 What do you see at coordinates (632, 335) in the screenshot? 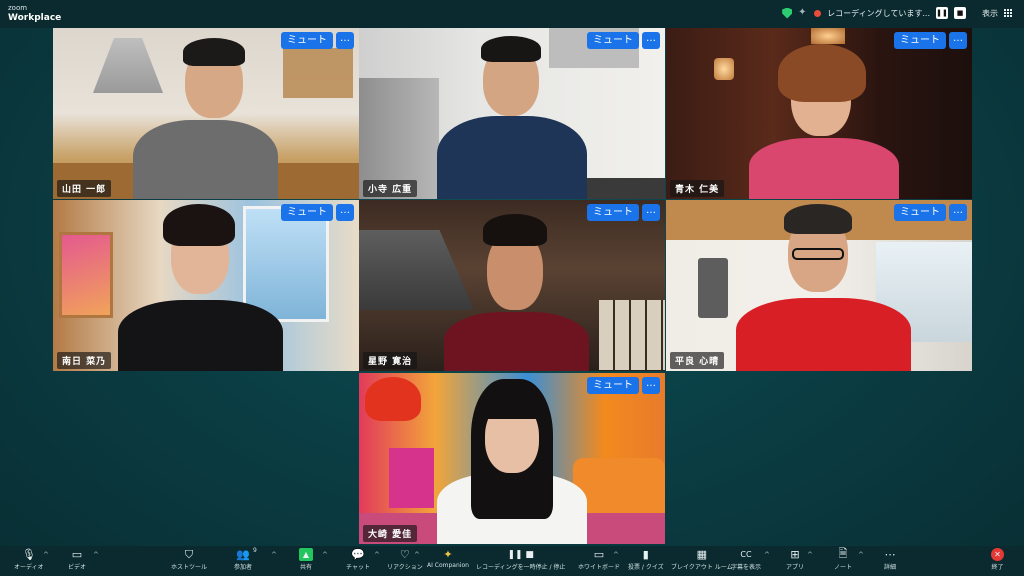
I see `shoji-window` at bounding box center [632, 335].